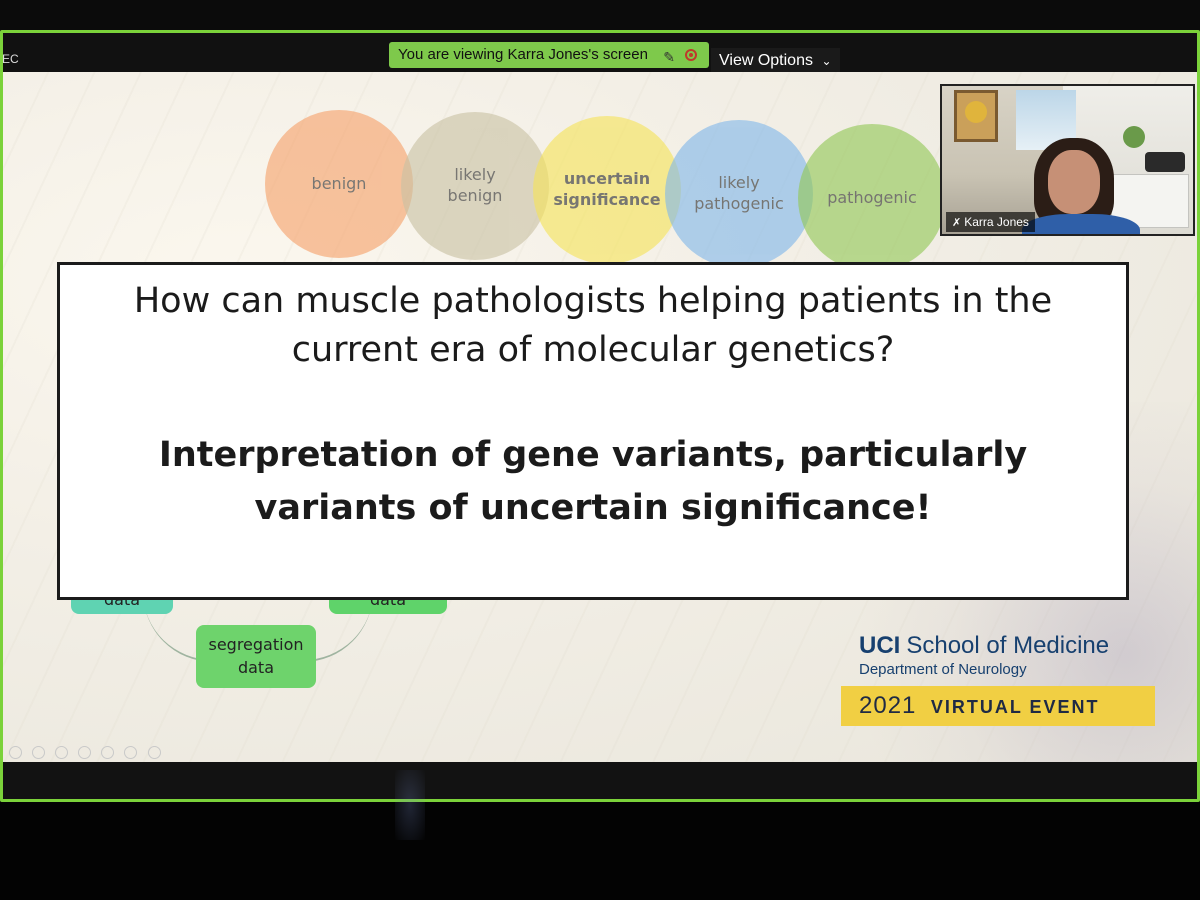 Image resolution: width=1200 pixels, height=900 pixels. Describe the element at coordinates (826, 61) in the screenshot. I see `chevron-down-icon: ⌄` at that location.